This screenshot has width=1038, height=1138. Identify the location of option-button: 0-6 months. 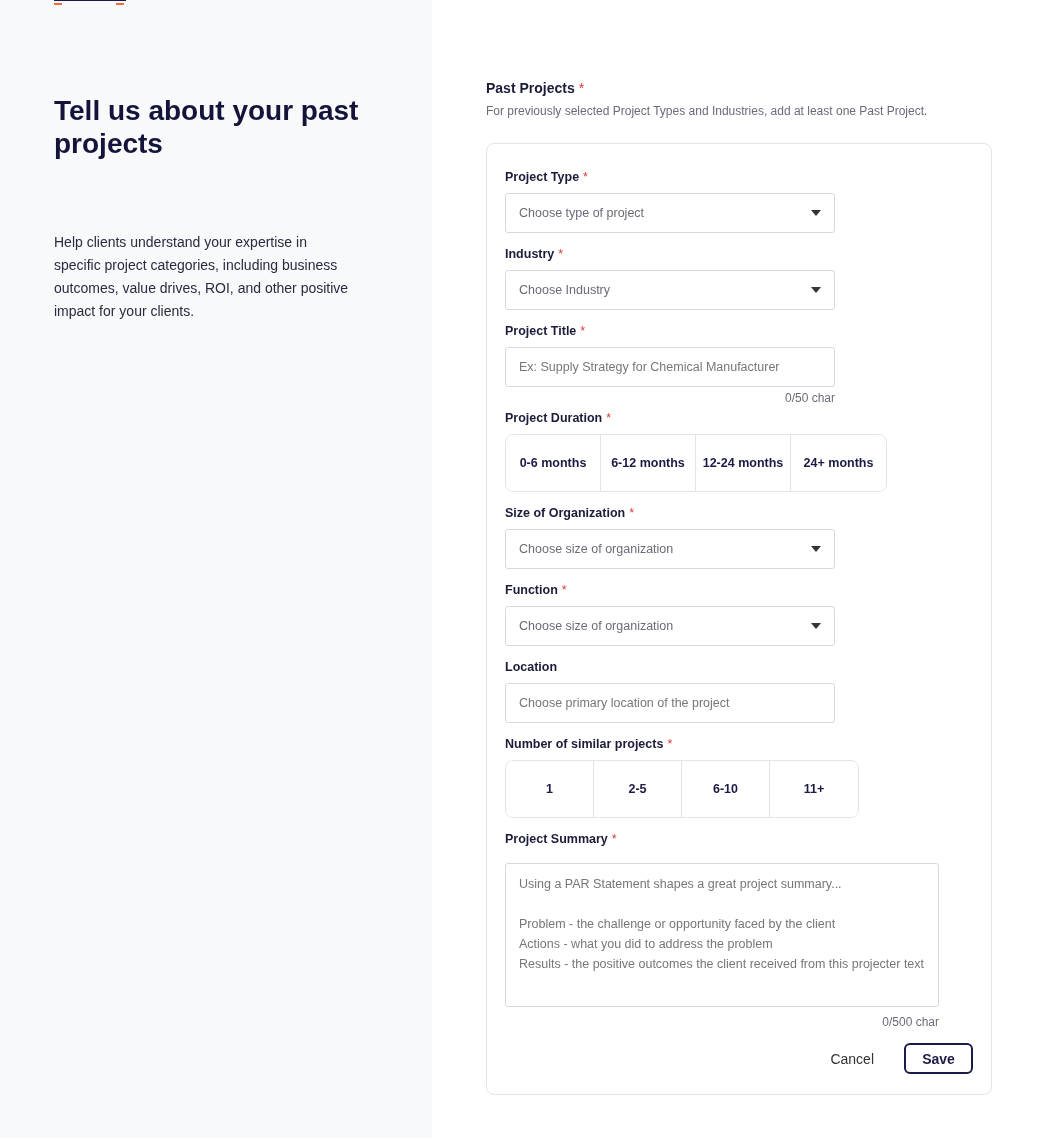
(553, 463).